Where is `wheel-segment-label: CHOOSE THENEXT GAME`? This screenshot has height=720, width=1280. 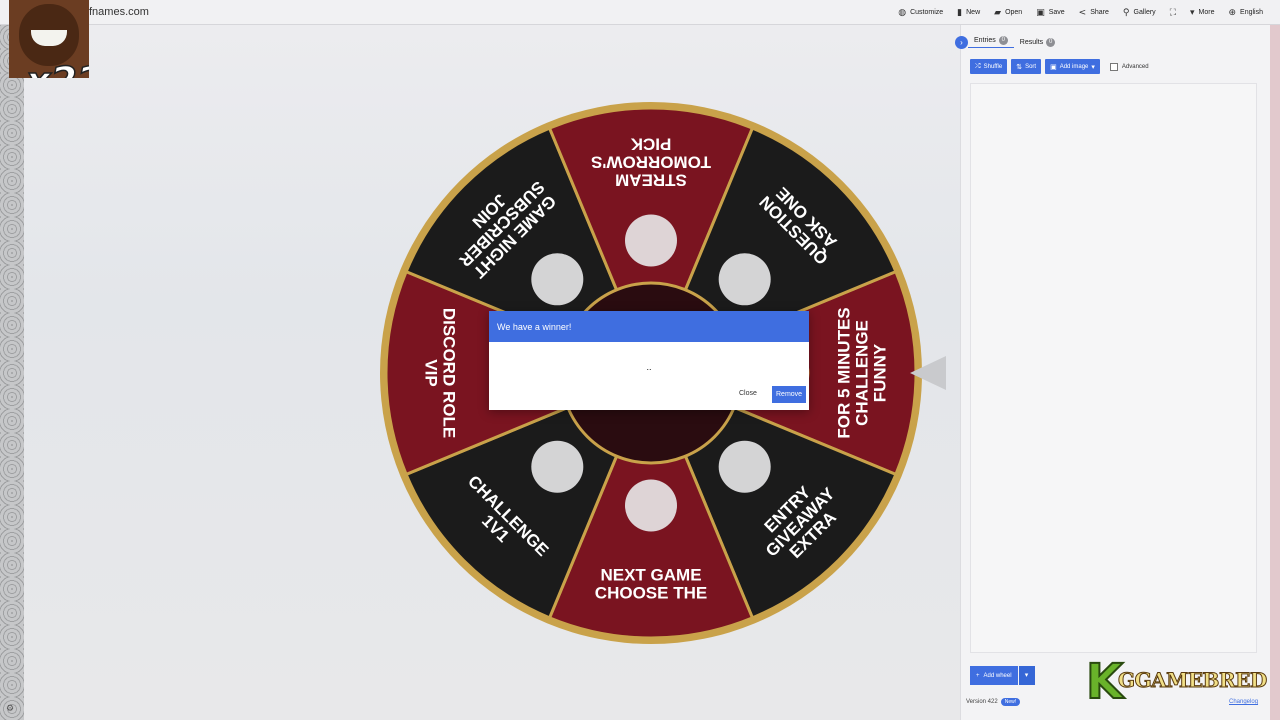 wheel-segment-label: CHOOSE THENEXT GAME is located at coordinates (651, 583).